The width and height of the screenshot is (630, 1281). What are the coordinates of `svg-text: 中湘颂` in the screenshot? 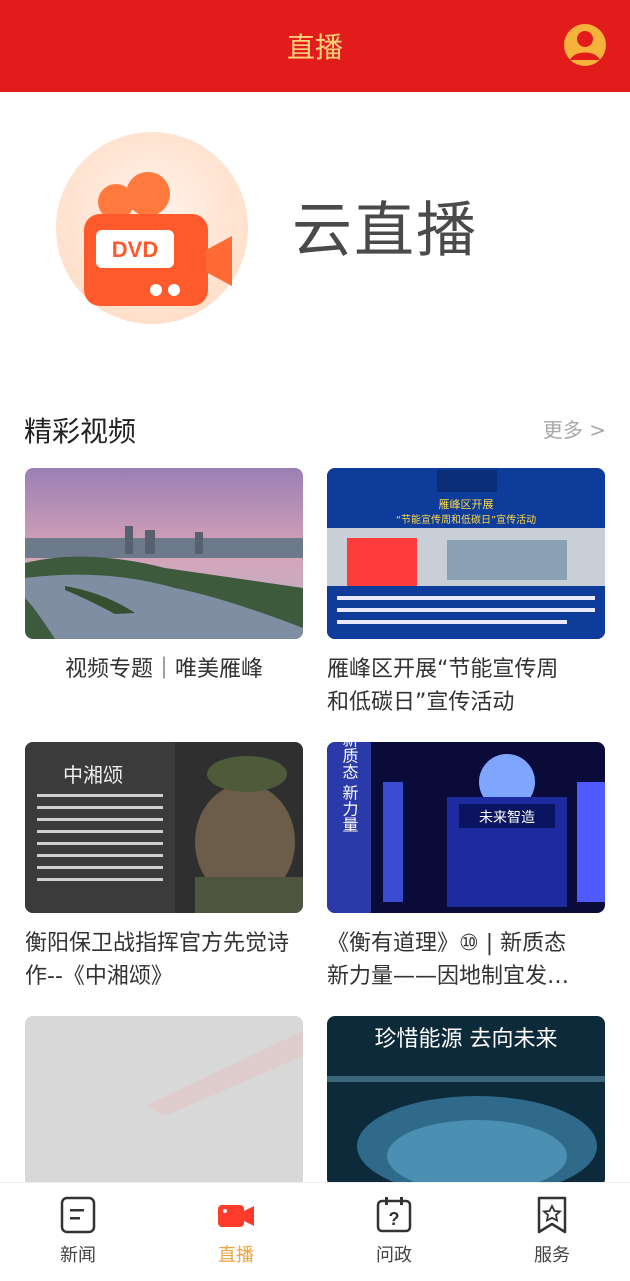 It's located at (93, 775).